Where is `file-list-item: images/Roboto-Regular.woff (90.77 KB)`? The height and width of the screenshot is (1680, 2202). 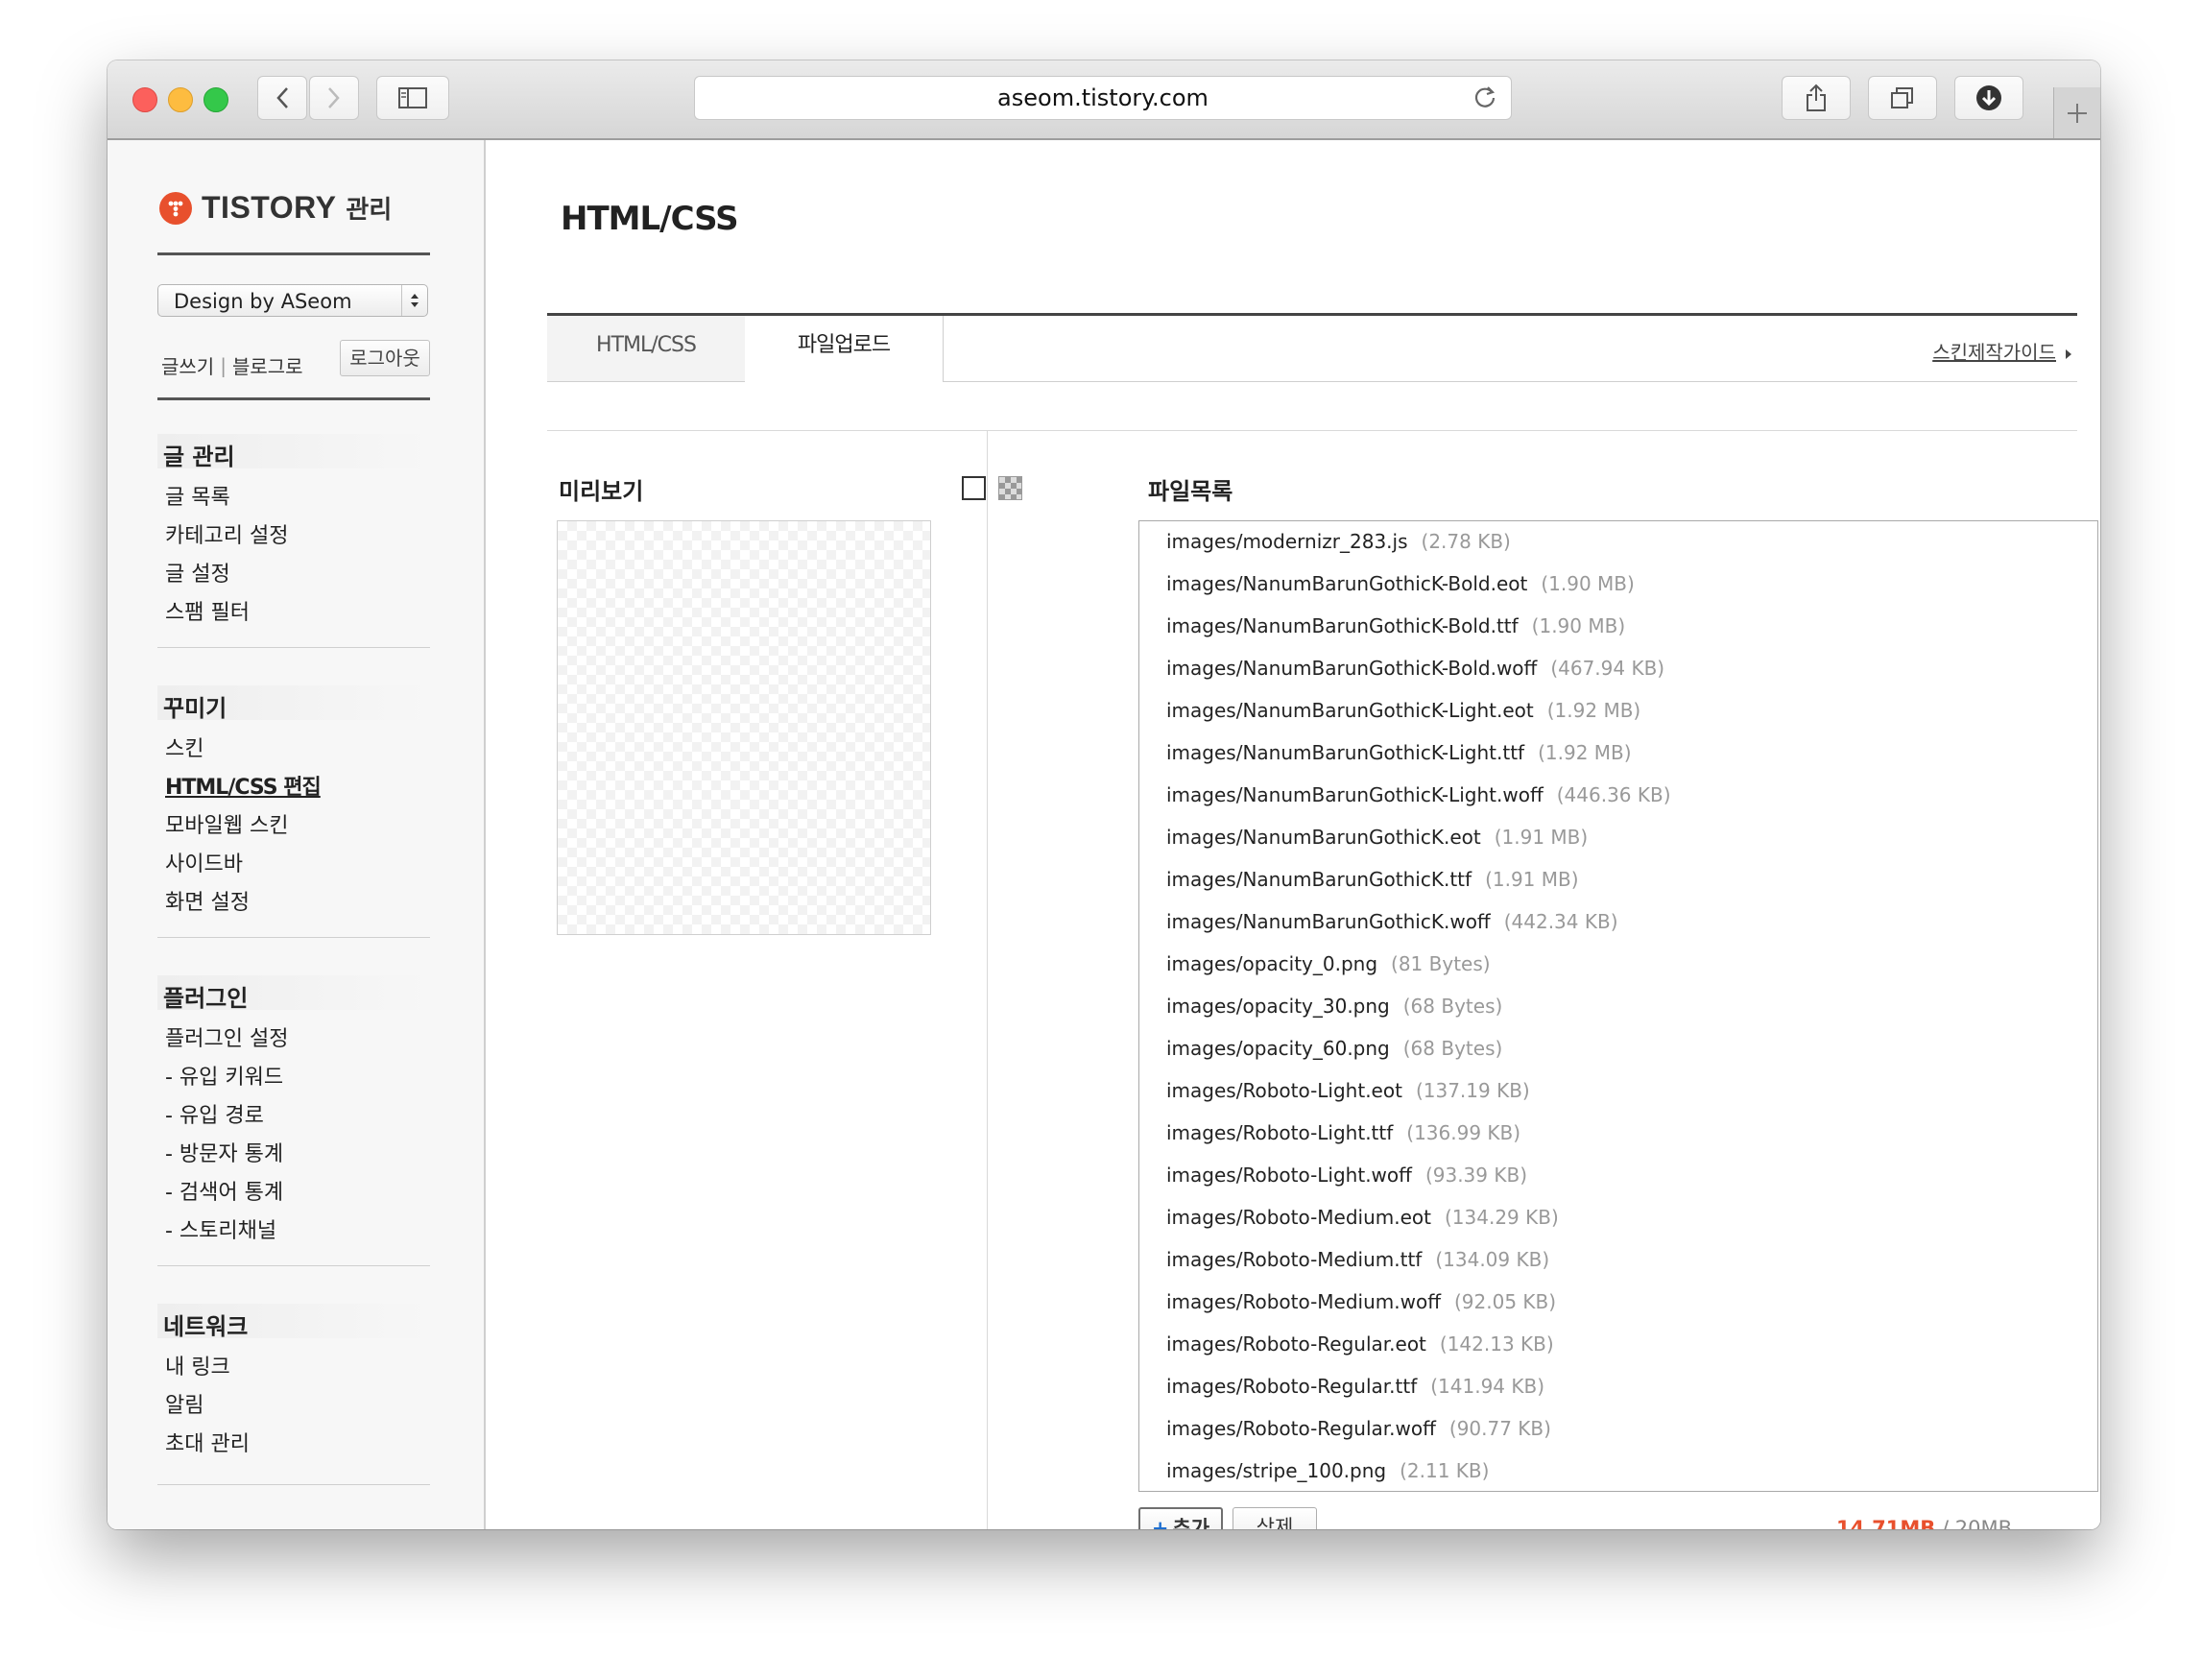
file-list-item: images/Roboto-Regular.woff (90.77 KB) is located at coordinates (1418, 1429).